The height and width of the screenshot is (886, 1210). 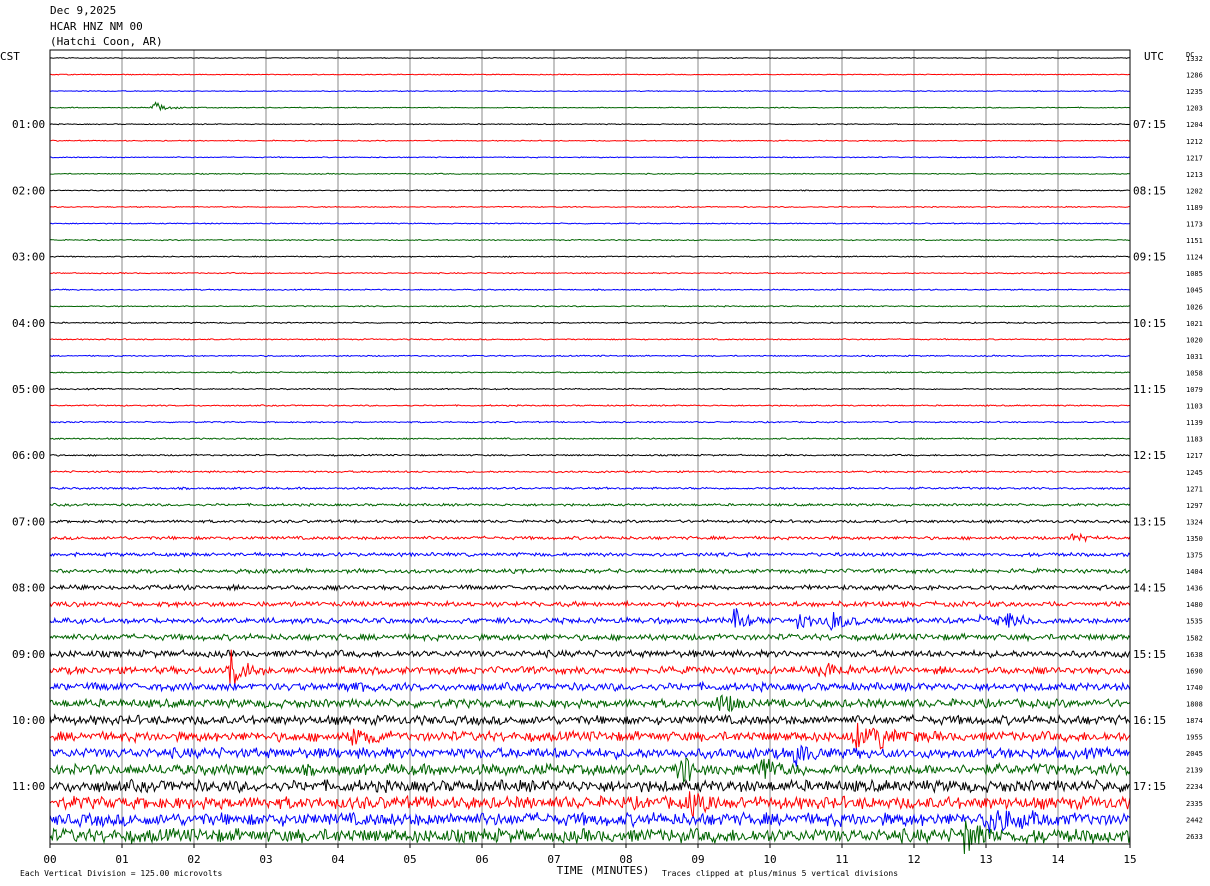 I want to click on dc-value: 1332, so click(x=1194, y=59).